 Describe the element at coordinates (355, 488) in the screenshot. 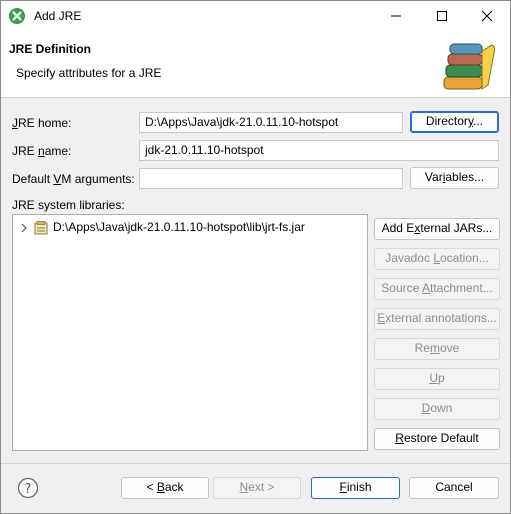

I see `finish-button: Finish` at that location.